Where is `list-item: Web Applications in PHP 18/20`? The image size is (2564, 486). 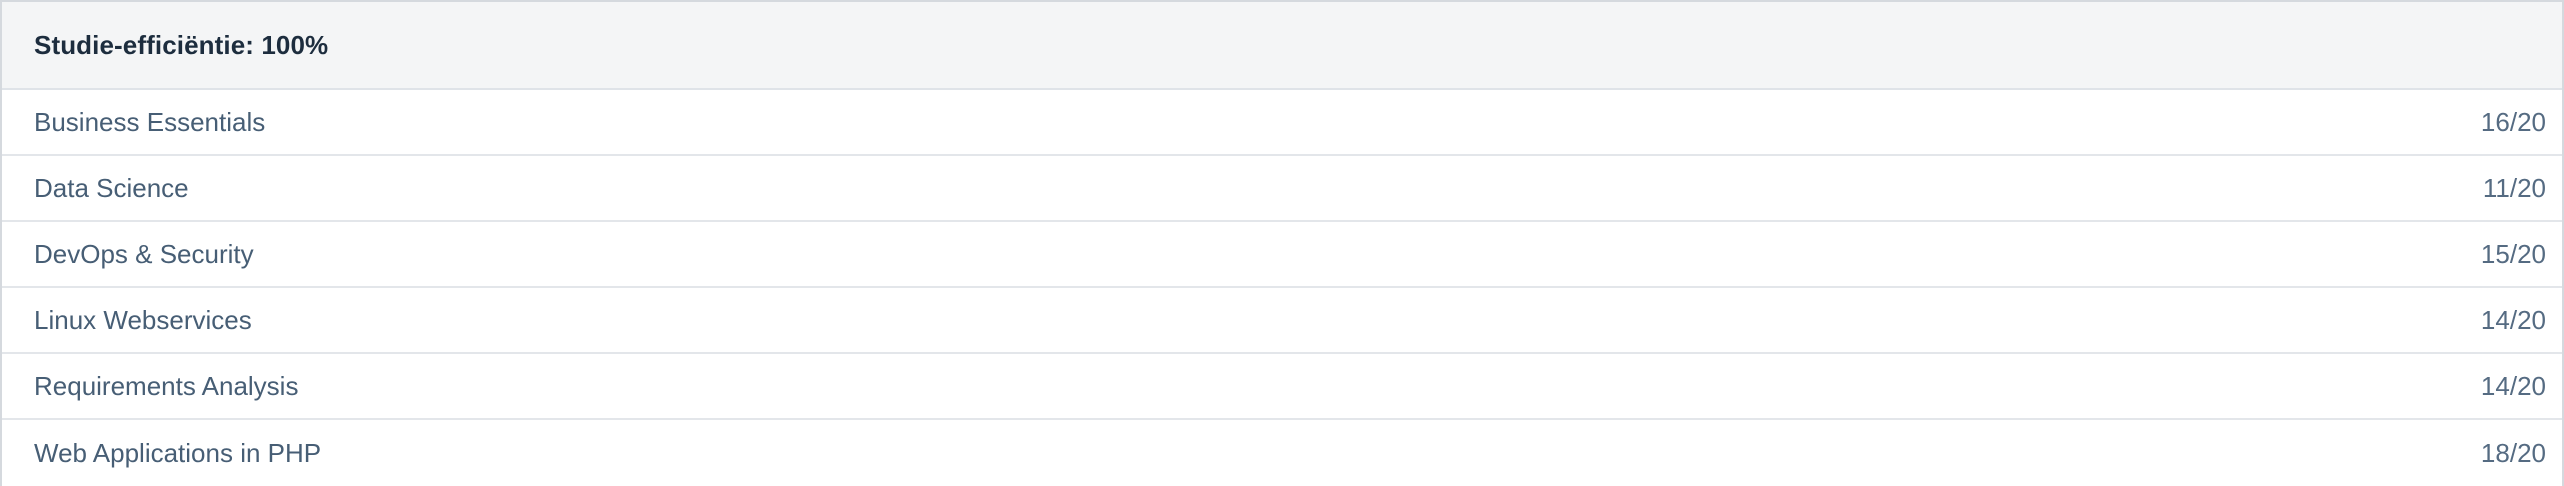
list-item: Web Applications in PHP 18/20 is located at coordinates (1282, 453).